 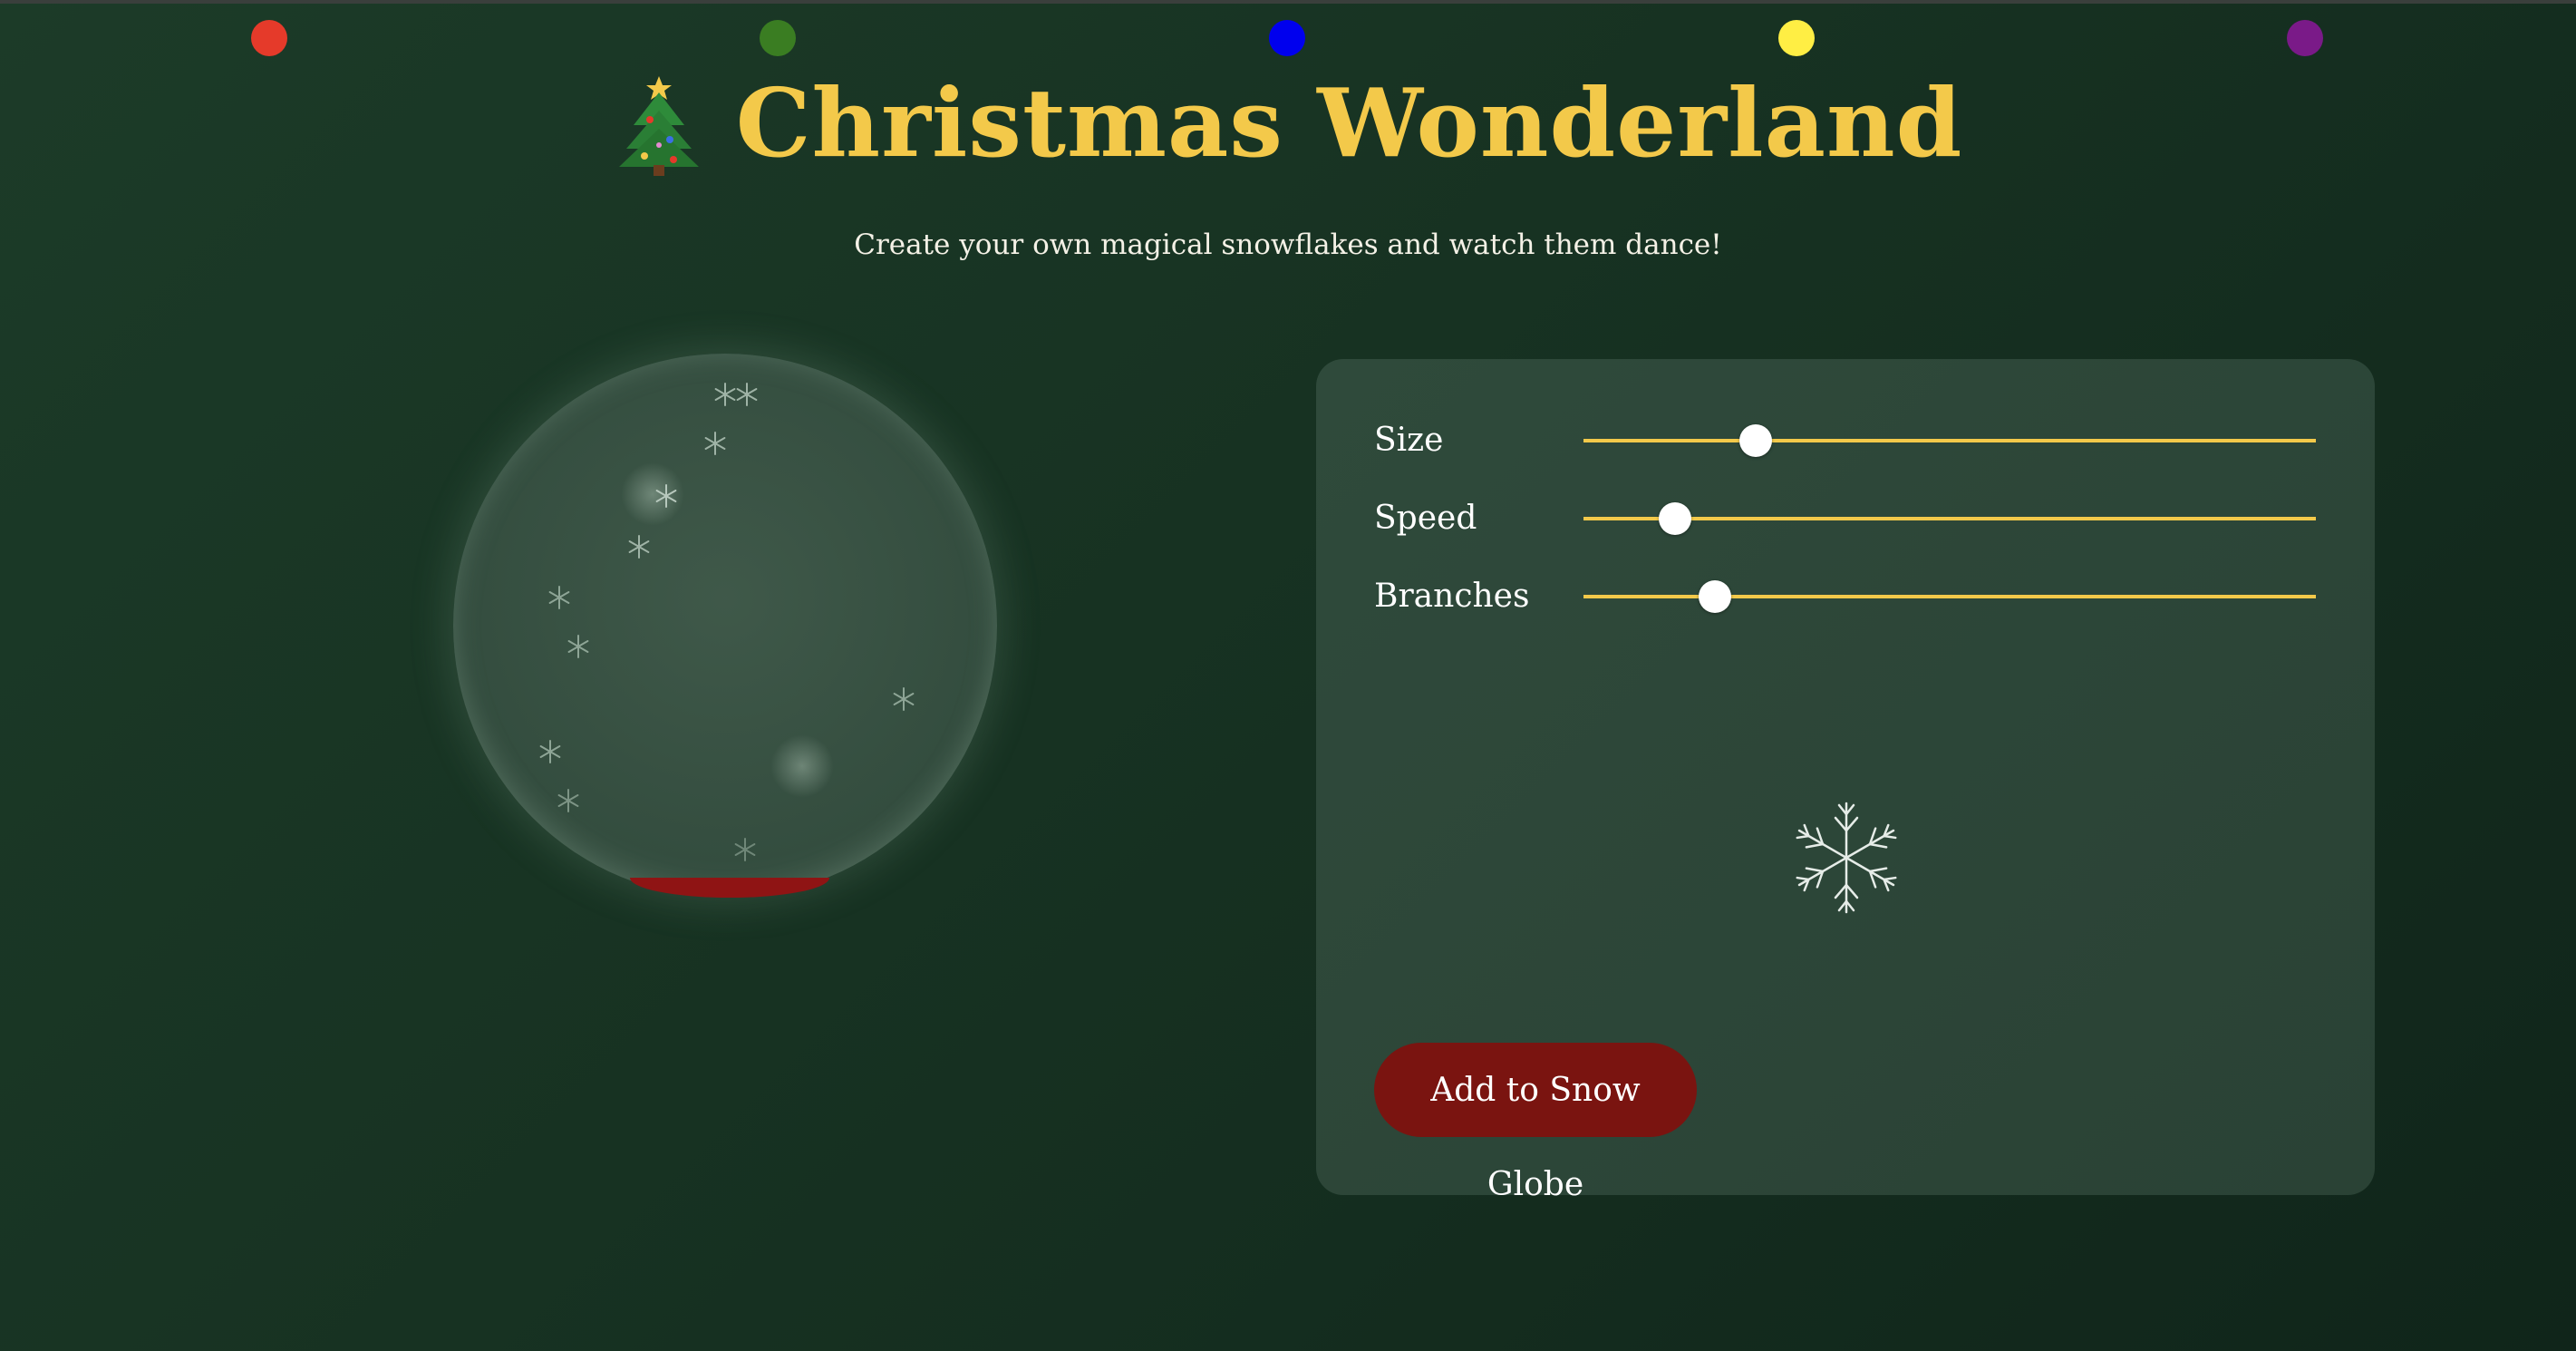 What do you see at coordinates (725, 626) in the screenshot?
I see `snow-globe-glass` at bounding box center [725, 626].